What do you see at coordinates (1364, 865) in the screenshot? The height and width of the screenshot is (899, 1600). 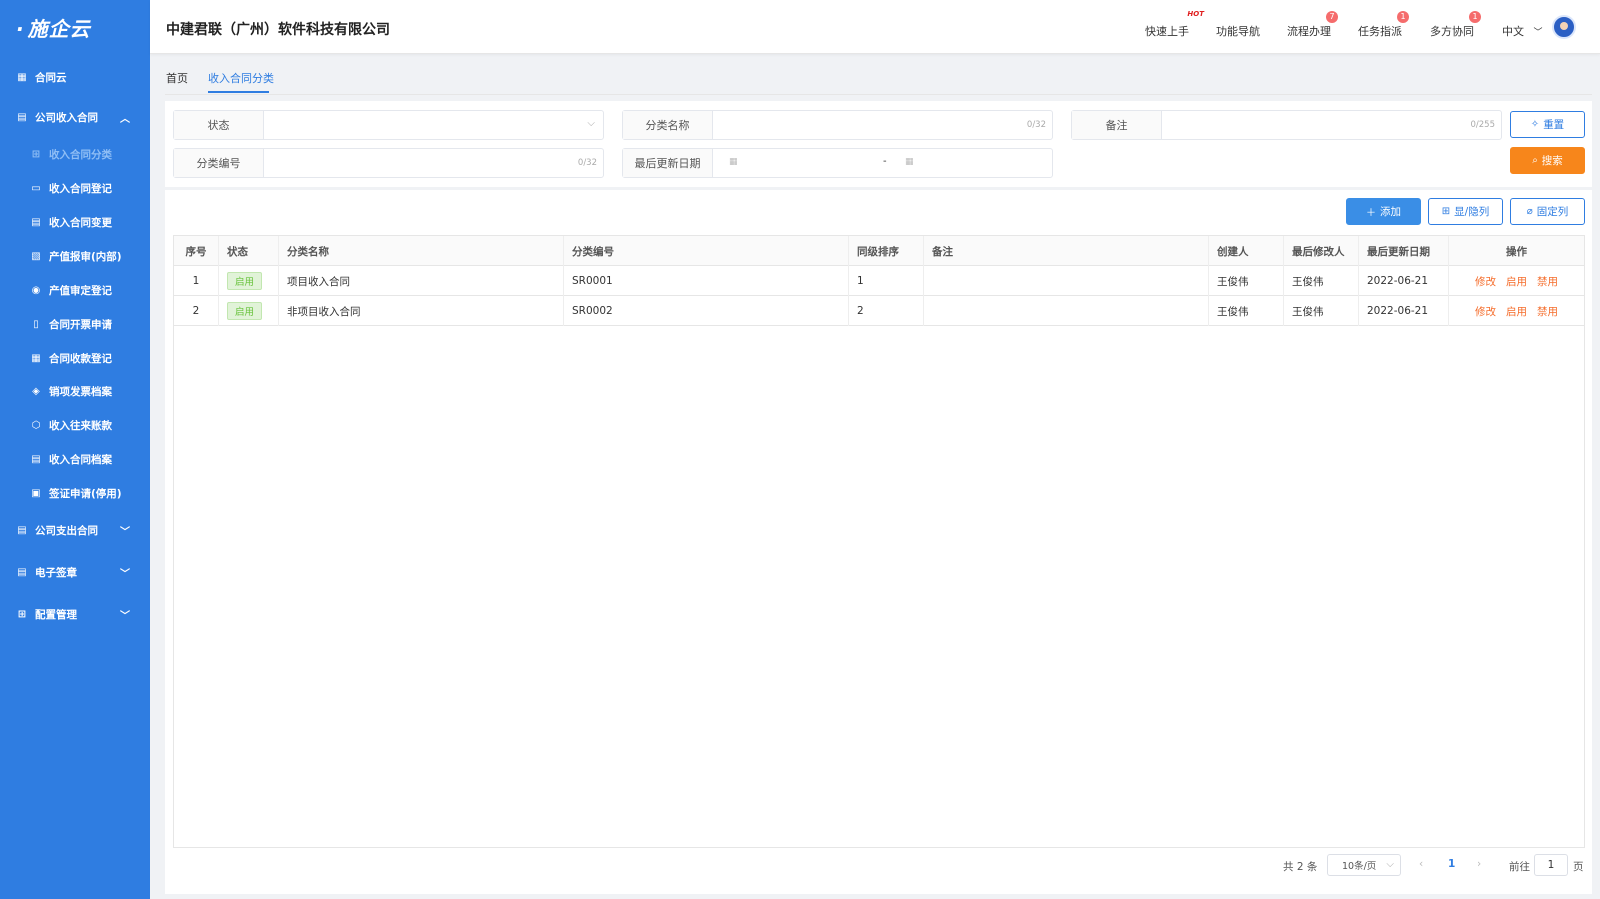 I see `page-size-select: 10条/页 ⌵` at bounding box center [1364, 865].